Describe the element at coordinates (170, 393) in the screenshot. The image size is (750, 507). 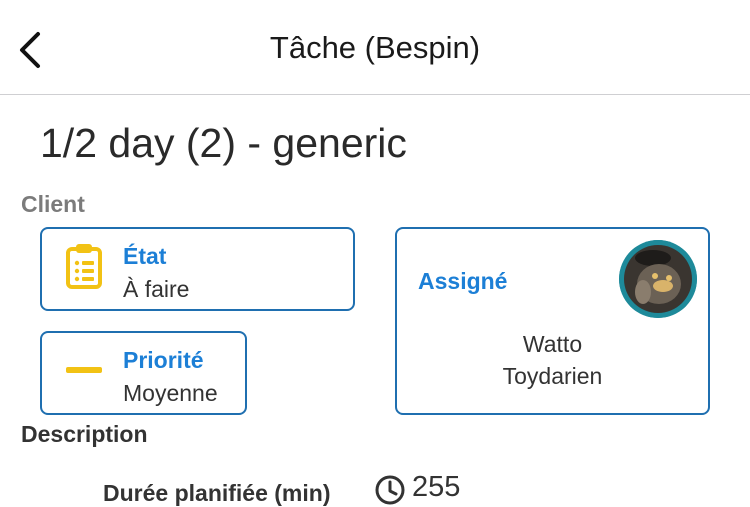
I see `priority-value: Moyenne` at that location.